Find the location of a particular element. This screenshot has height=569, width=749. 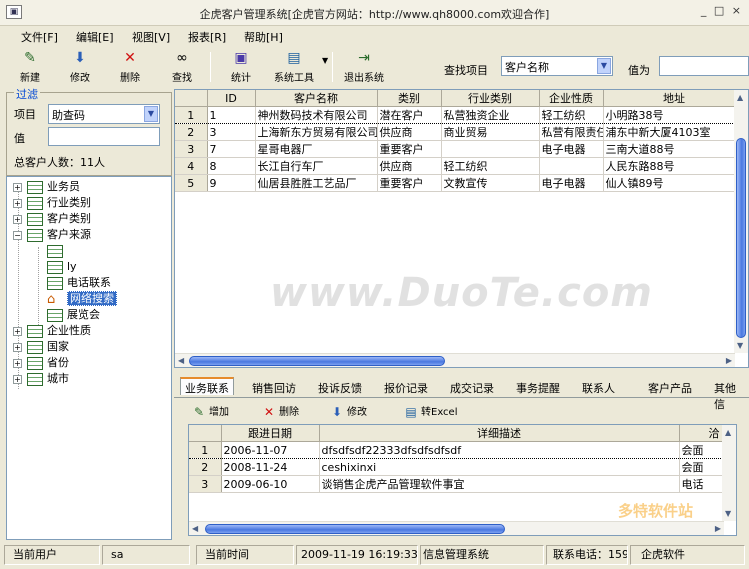

cell-id: 1 is located at coordinates (231, 115).